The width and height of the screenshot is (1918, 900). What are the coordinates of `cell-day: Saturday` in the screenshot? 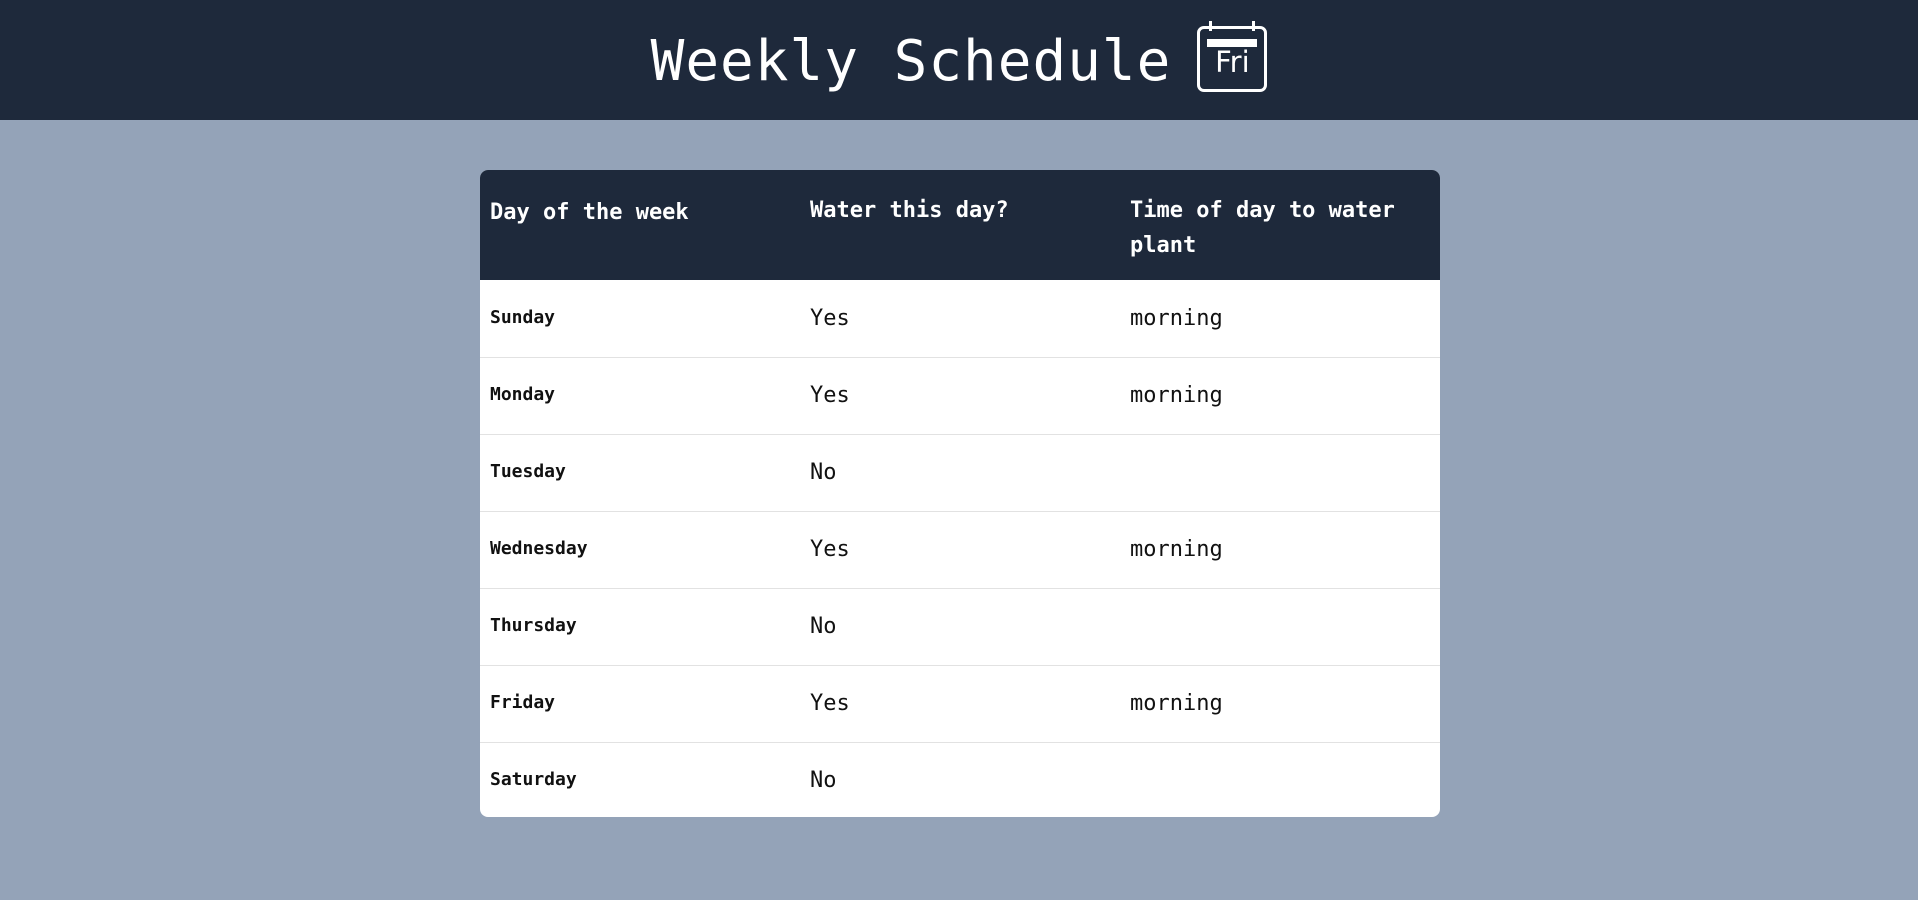 It's located at (533, 780).